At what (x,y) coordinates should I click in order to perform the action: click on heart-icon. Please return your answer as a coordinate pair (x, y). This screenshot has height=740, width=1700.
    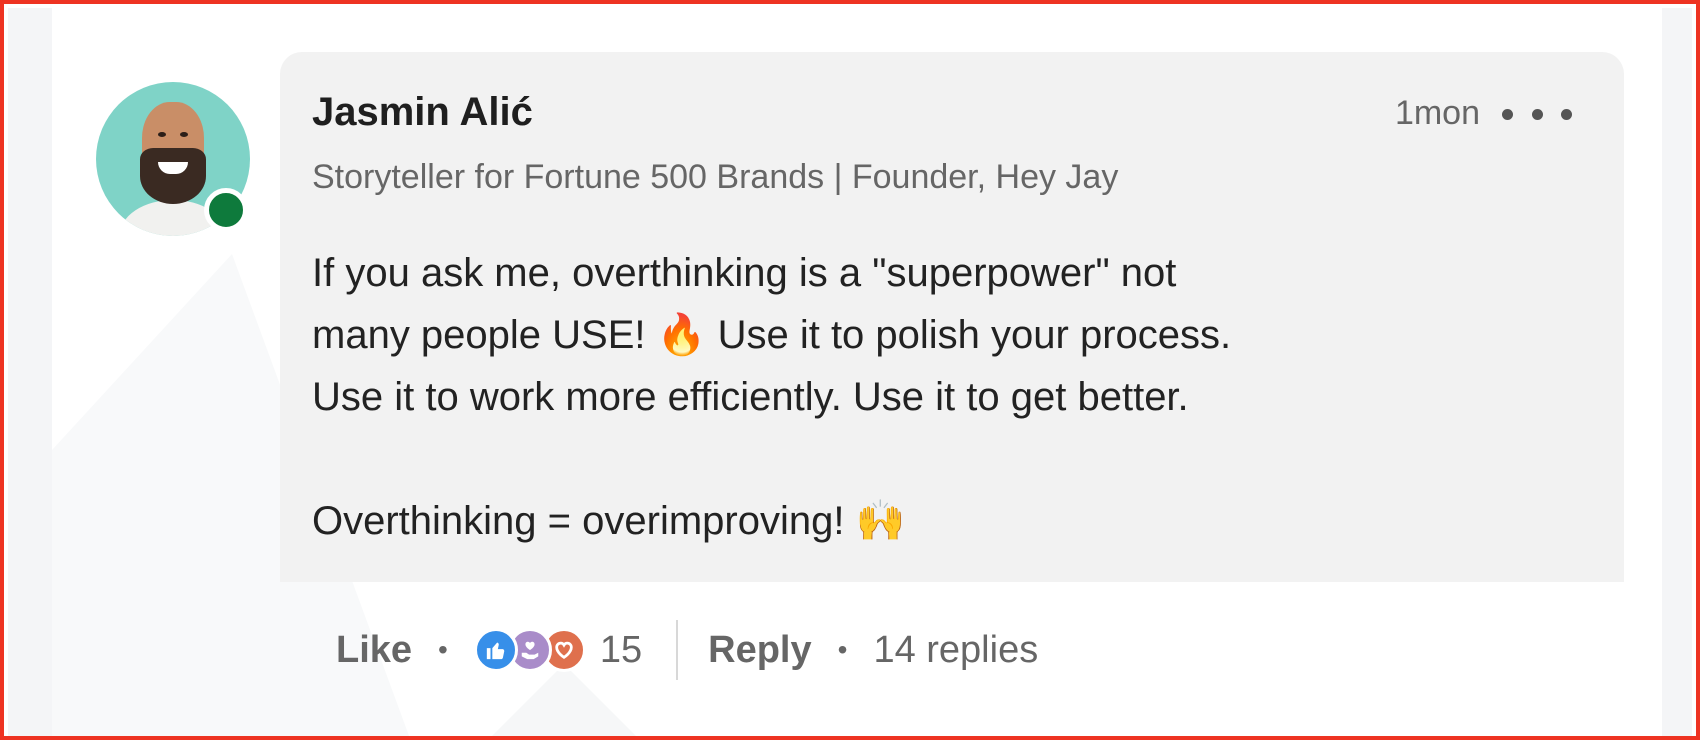
    Looking at the image, I should click on (564, 650).